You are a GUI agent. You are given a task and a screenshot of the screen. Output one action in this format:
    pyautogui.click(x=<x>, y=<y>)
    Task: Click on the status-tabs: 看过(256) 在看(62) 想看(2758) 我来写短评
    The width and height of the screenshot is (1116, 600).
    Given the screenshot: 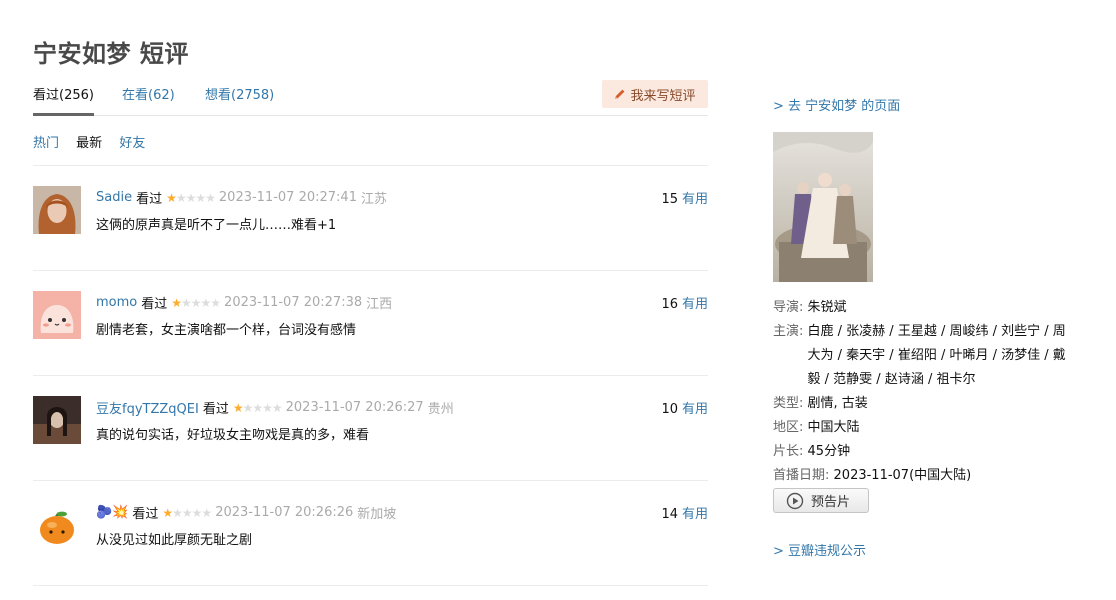 What is the action you would take?
    pyautogui.click(x=370, y=97)
    